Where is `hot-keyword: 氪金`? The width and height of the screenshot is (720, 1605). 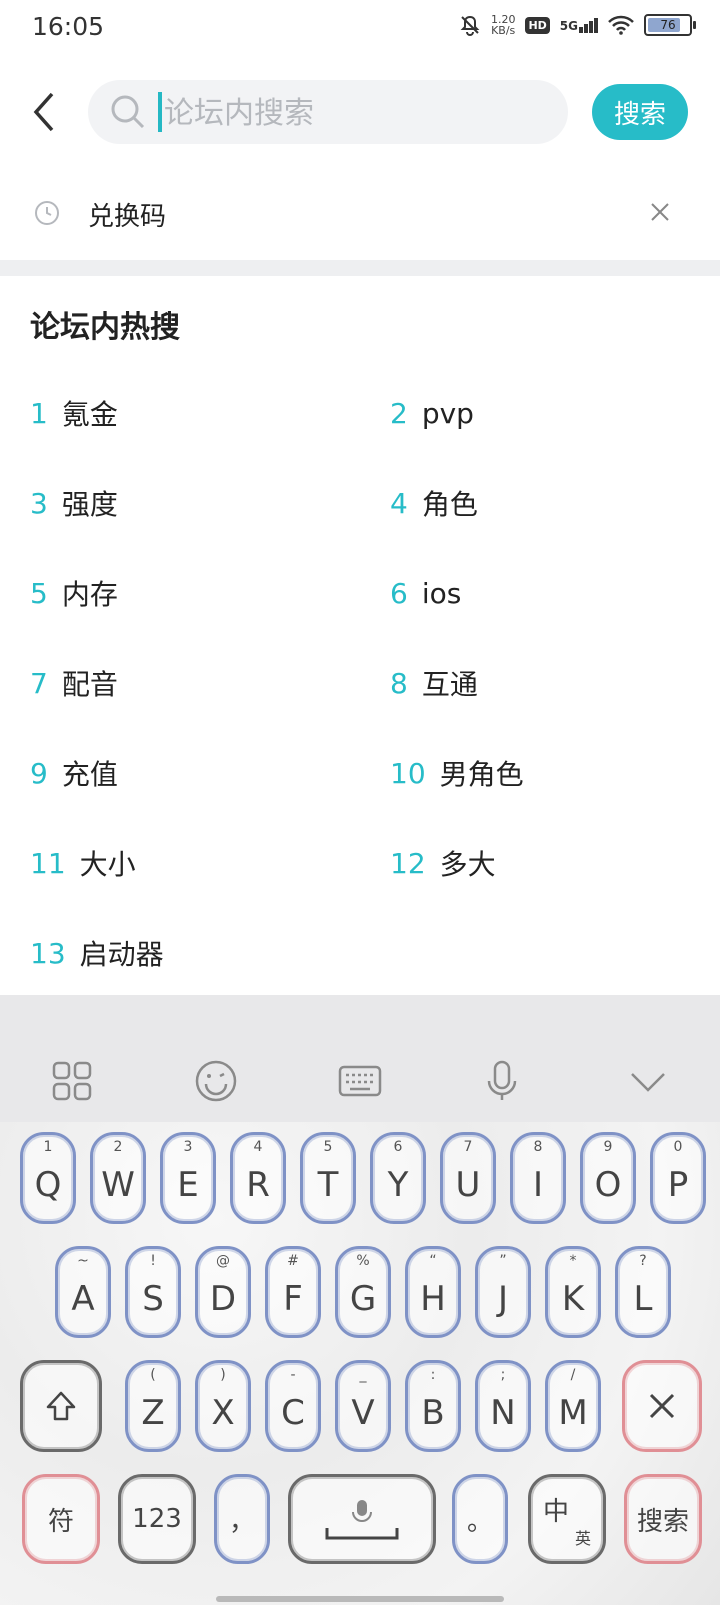
hot-keyword: 氪金 is located at coordinates (89, 414).